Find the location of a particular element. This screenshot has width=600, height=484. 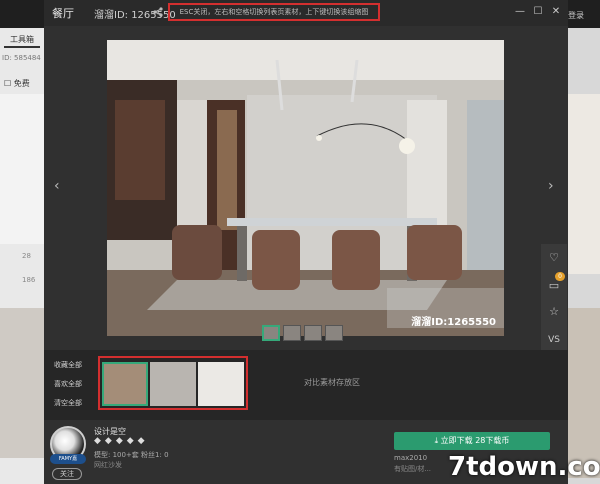

compare-area-label: 对比素材存放区 is located at coordinates (332, 382).